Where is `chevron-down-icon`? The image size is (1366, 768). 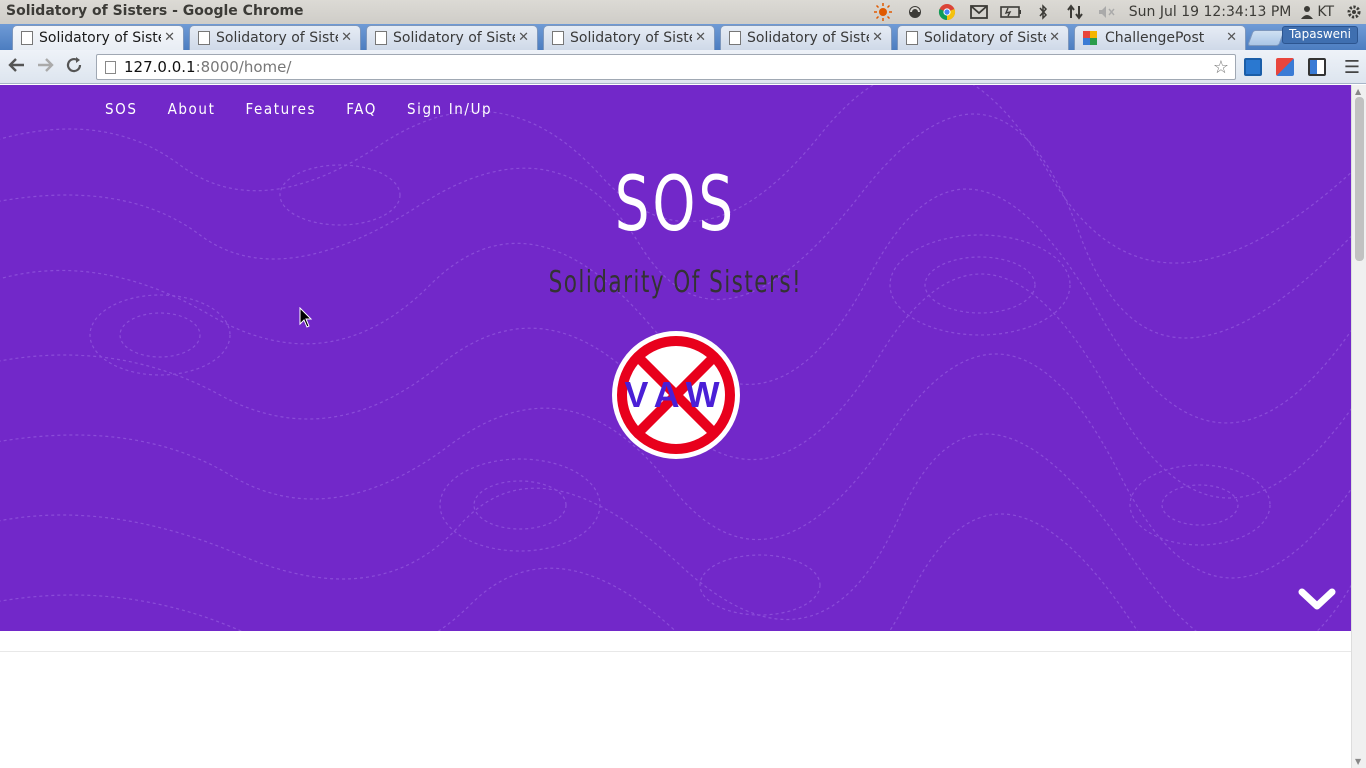 chevron-down-icon is located at coordinates (1317, 600).